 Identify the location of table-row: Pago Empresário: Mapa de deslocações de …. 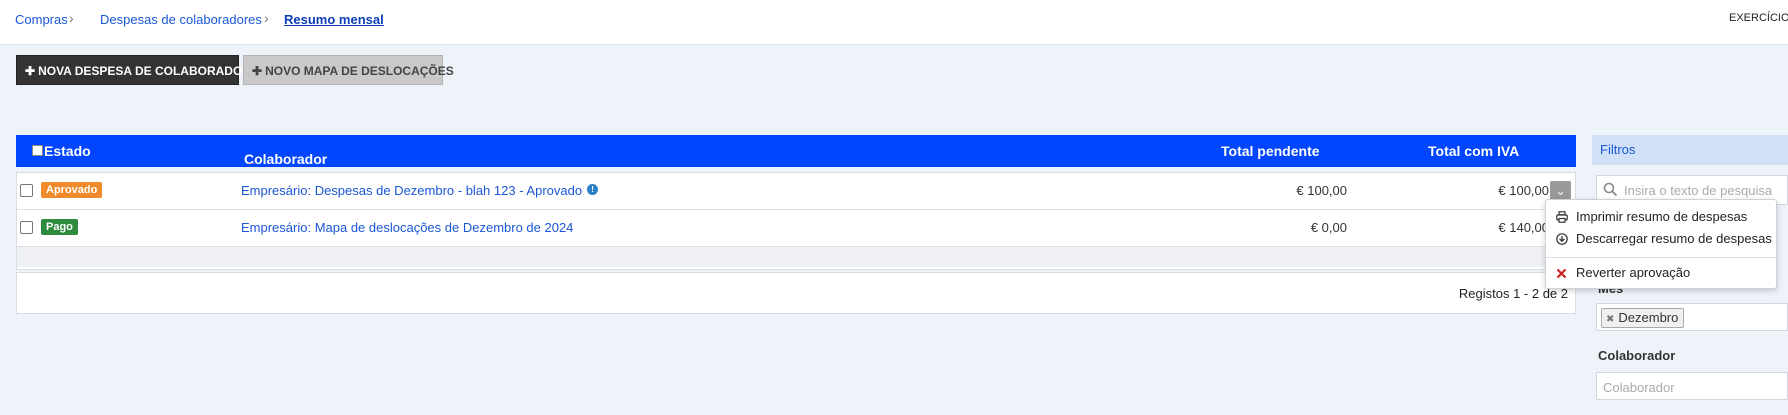
(796, 228).